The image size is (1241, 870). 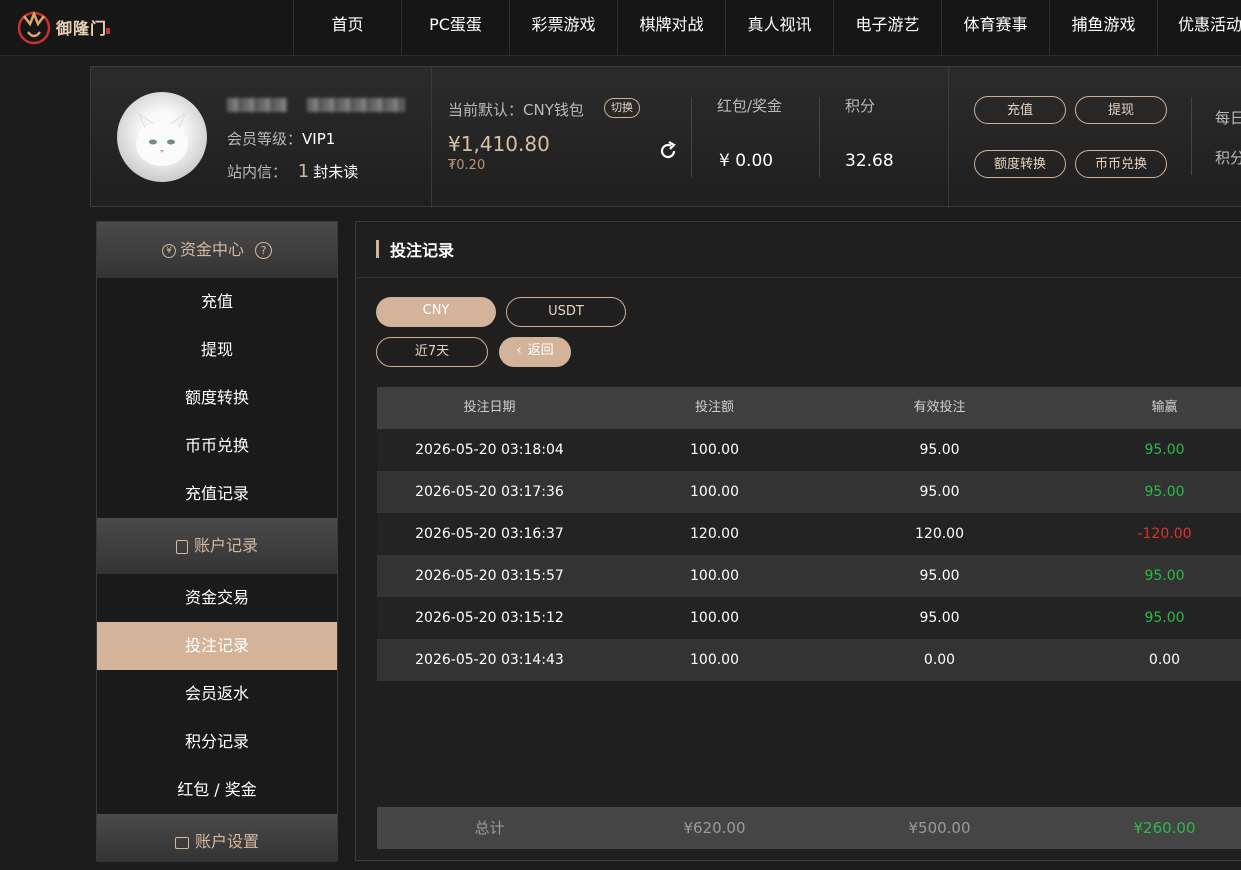 I want to click on chevron-left-icon: ‹, so click(x=519, y=350).